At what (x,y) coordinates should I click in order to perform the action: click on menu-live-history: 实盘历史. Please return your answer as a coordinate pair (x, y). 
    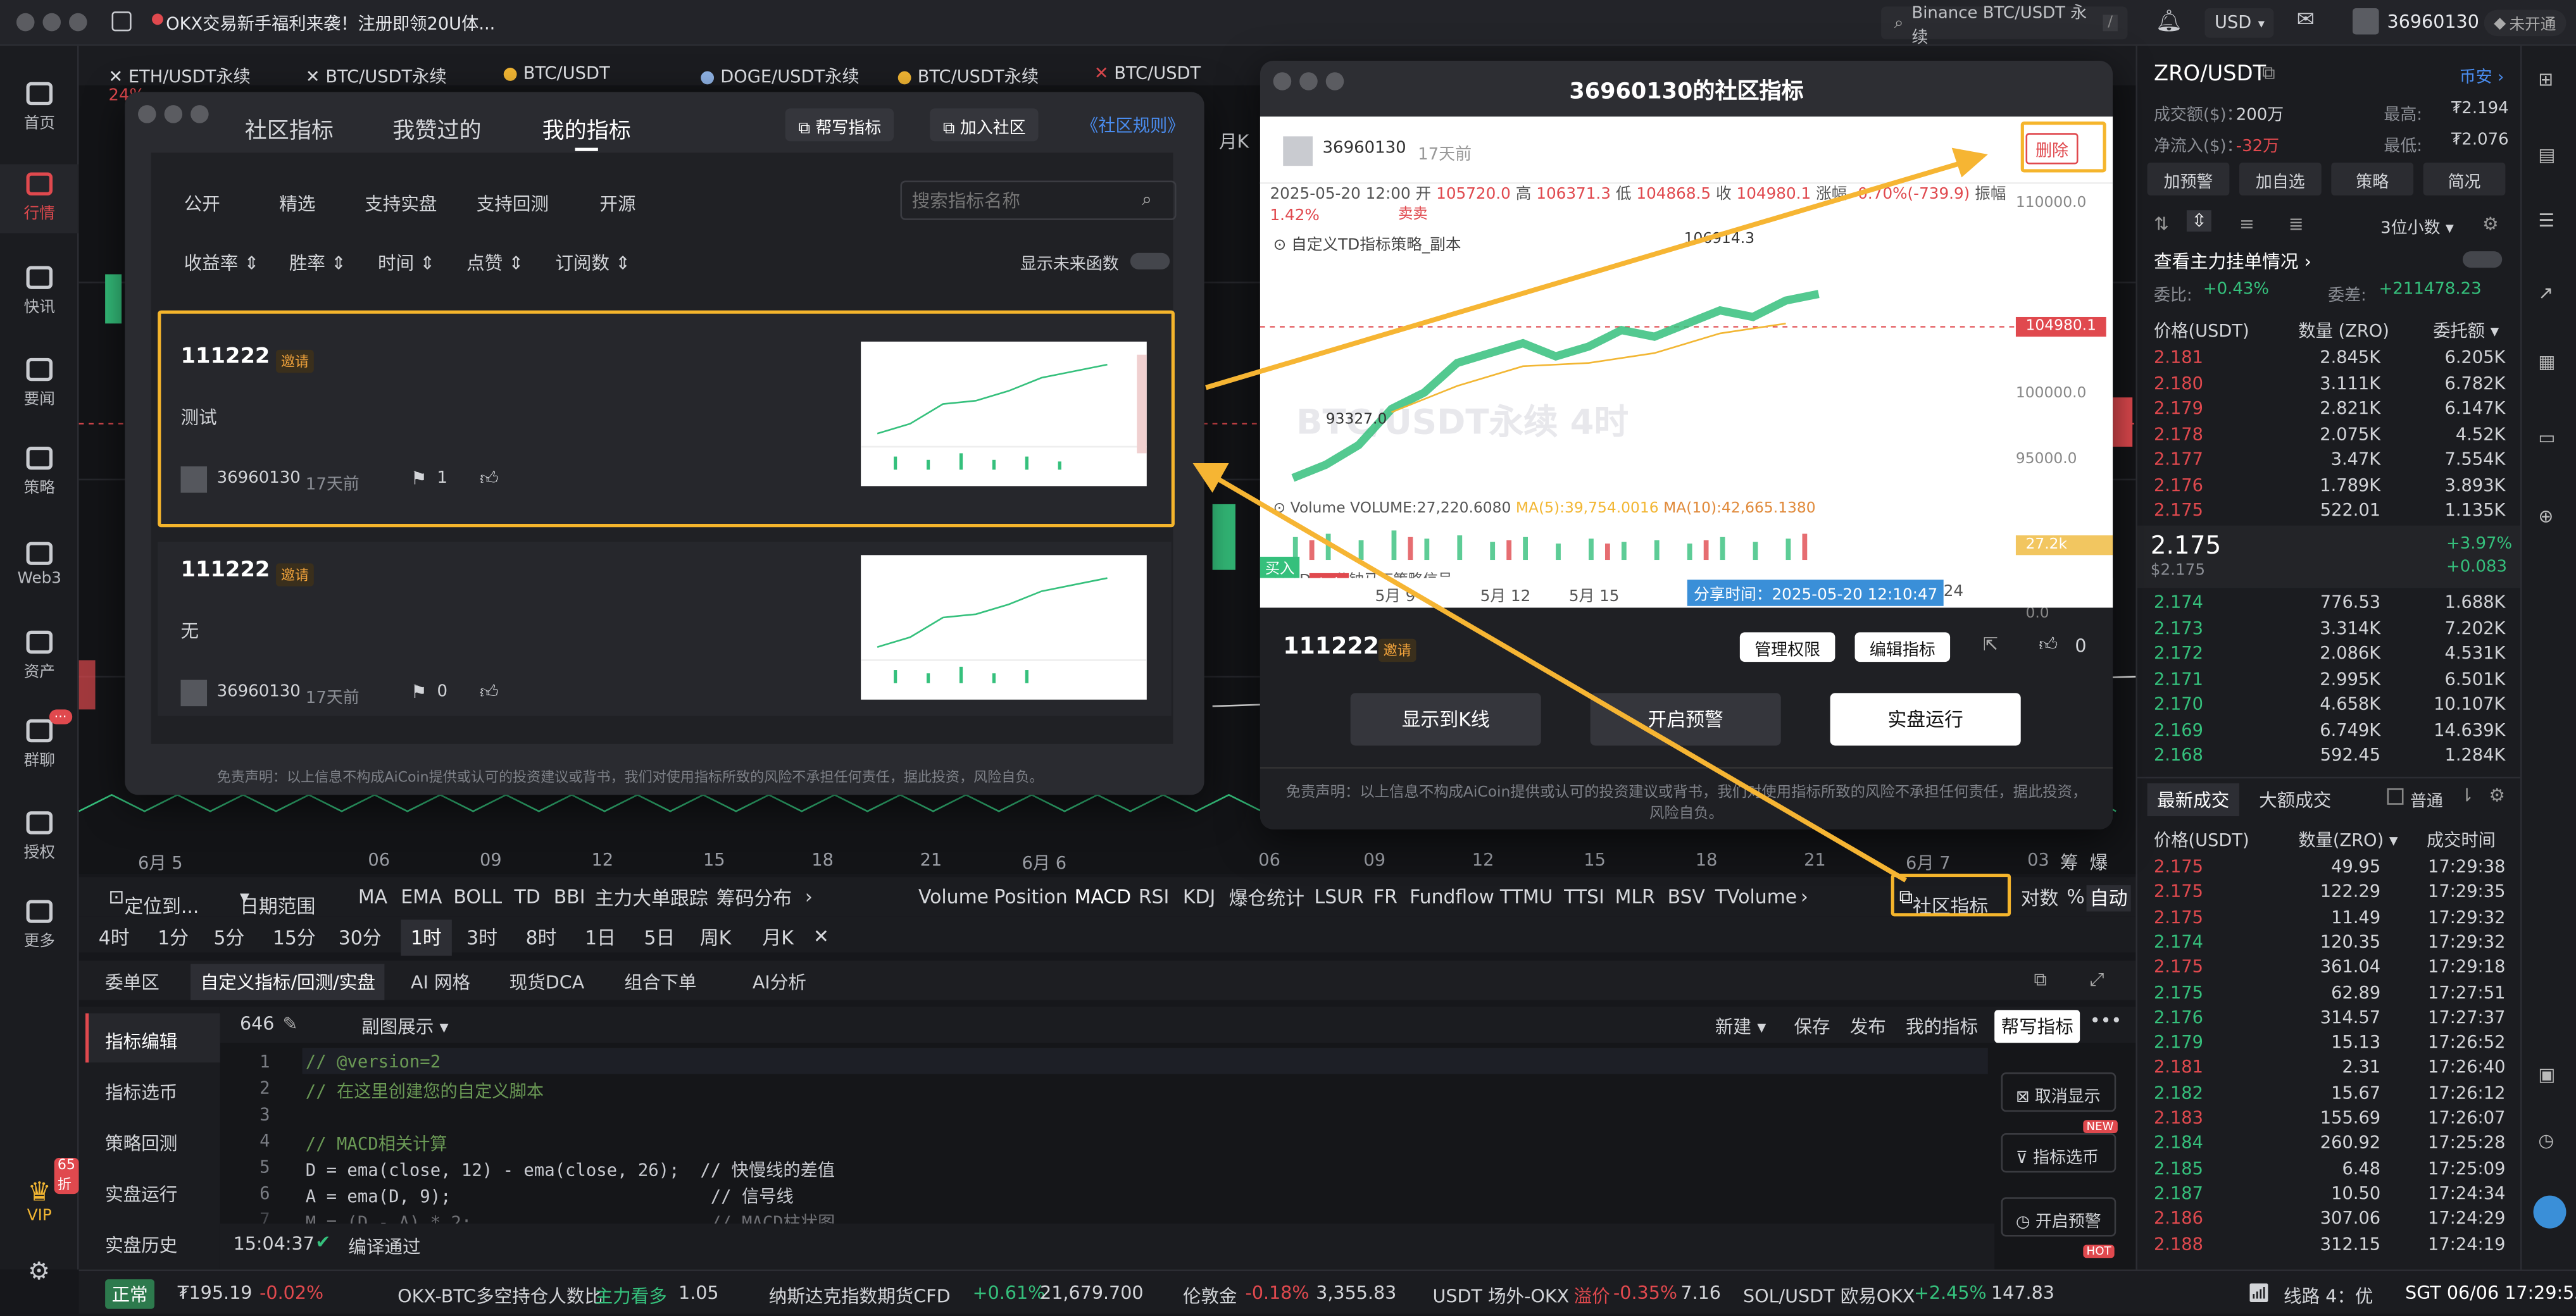
    Looking at the image, I should click on (141, 1245).